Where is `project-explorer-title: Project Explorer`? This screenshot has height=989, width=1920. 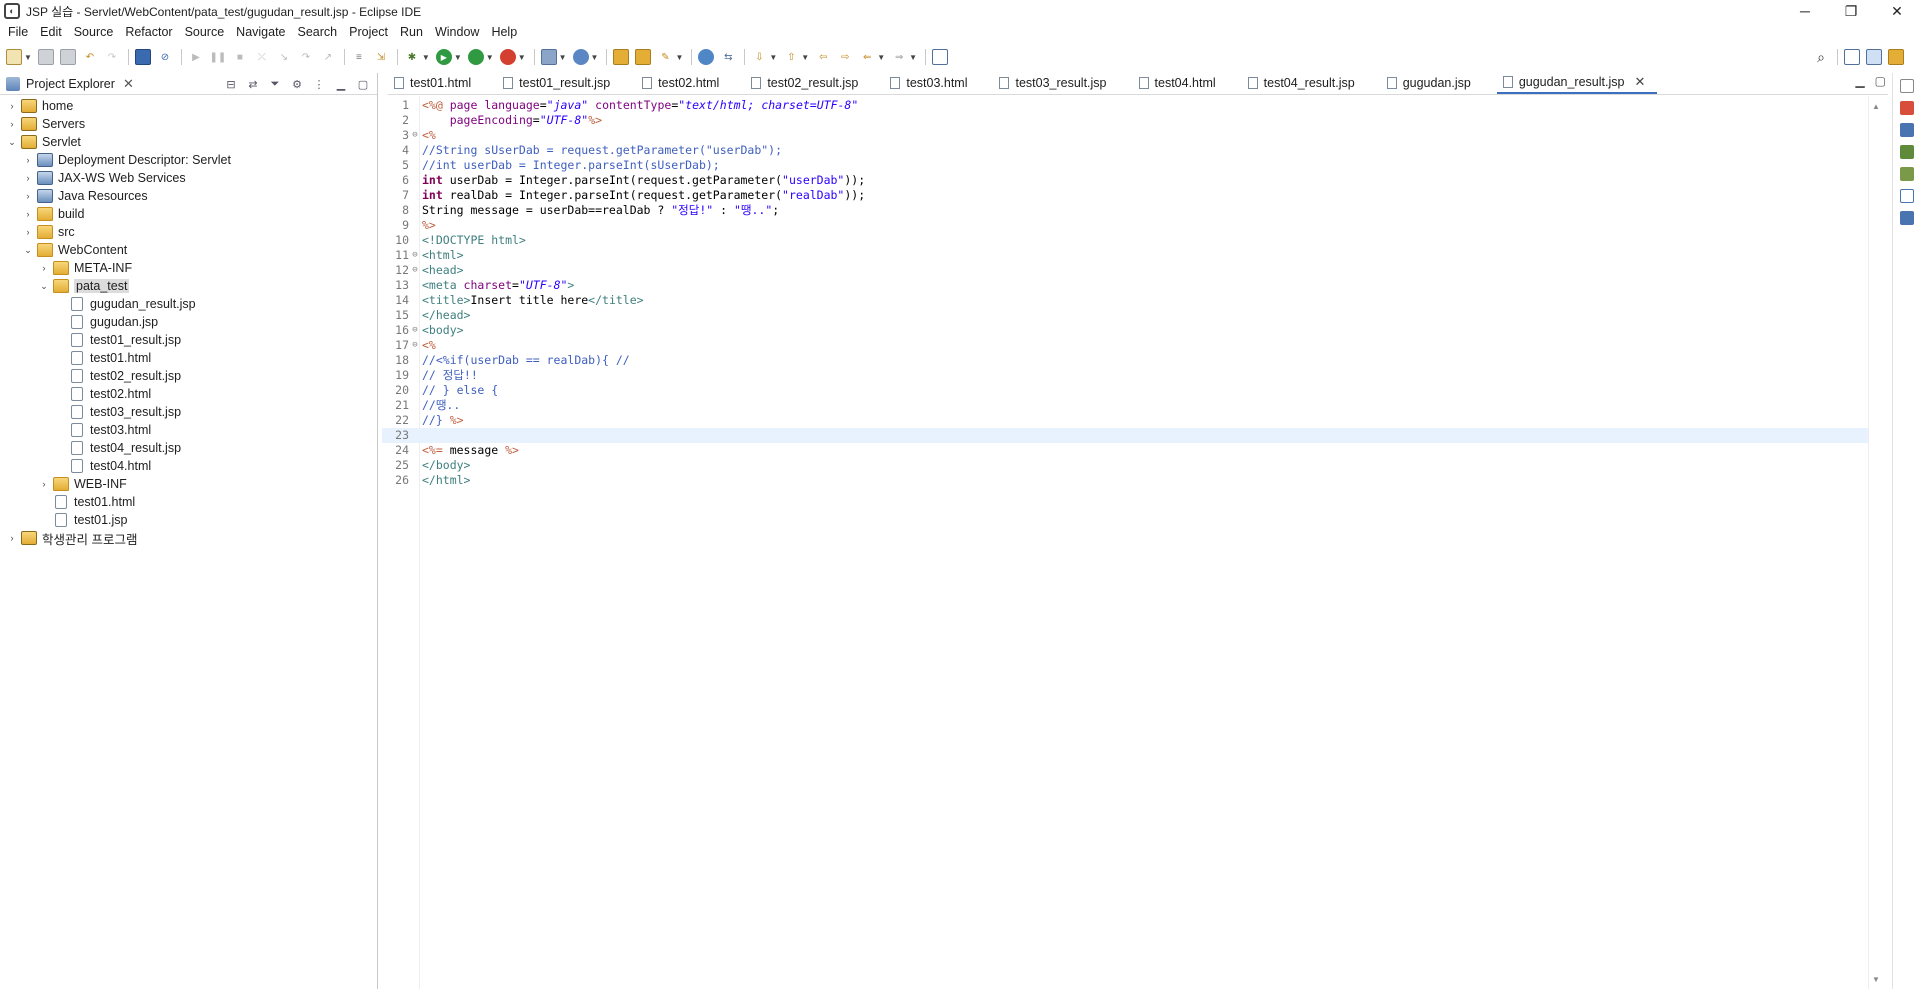 project-explorer-title: Project Explorer is located at coordinates (70, 84).